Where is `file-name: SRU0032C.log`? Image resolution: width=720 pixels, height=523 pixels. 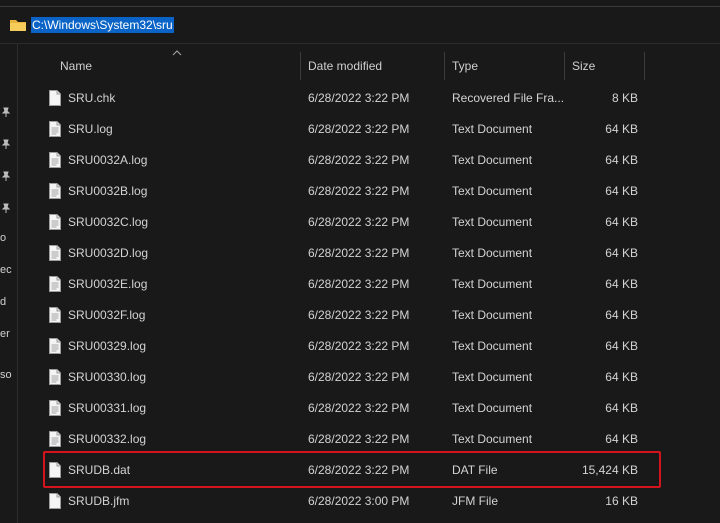 file-name: SRU0032C.log is located at coordinates (108, 222).